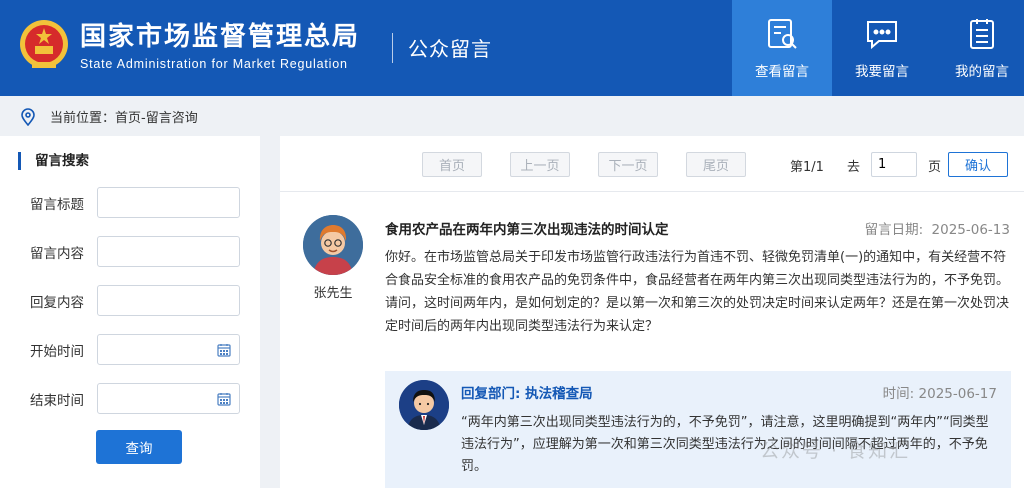  I want to click on site-title: 国家市场监督管理总局, so click(220, 37).